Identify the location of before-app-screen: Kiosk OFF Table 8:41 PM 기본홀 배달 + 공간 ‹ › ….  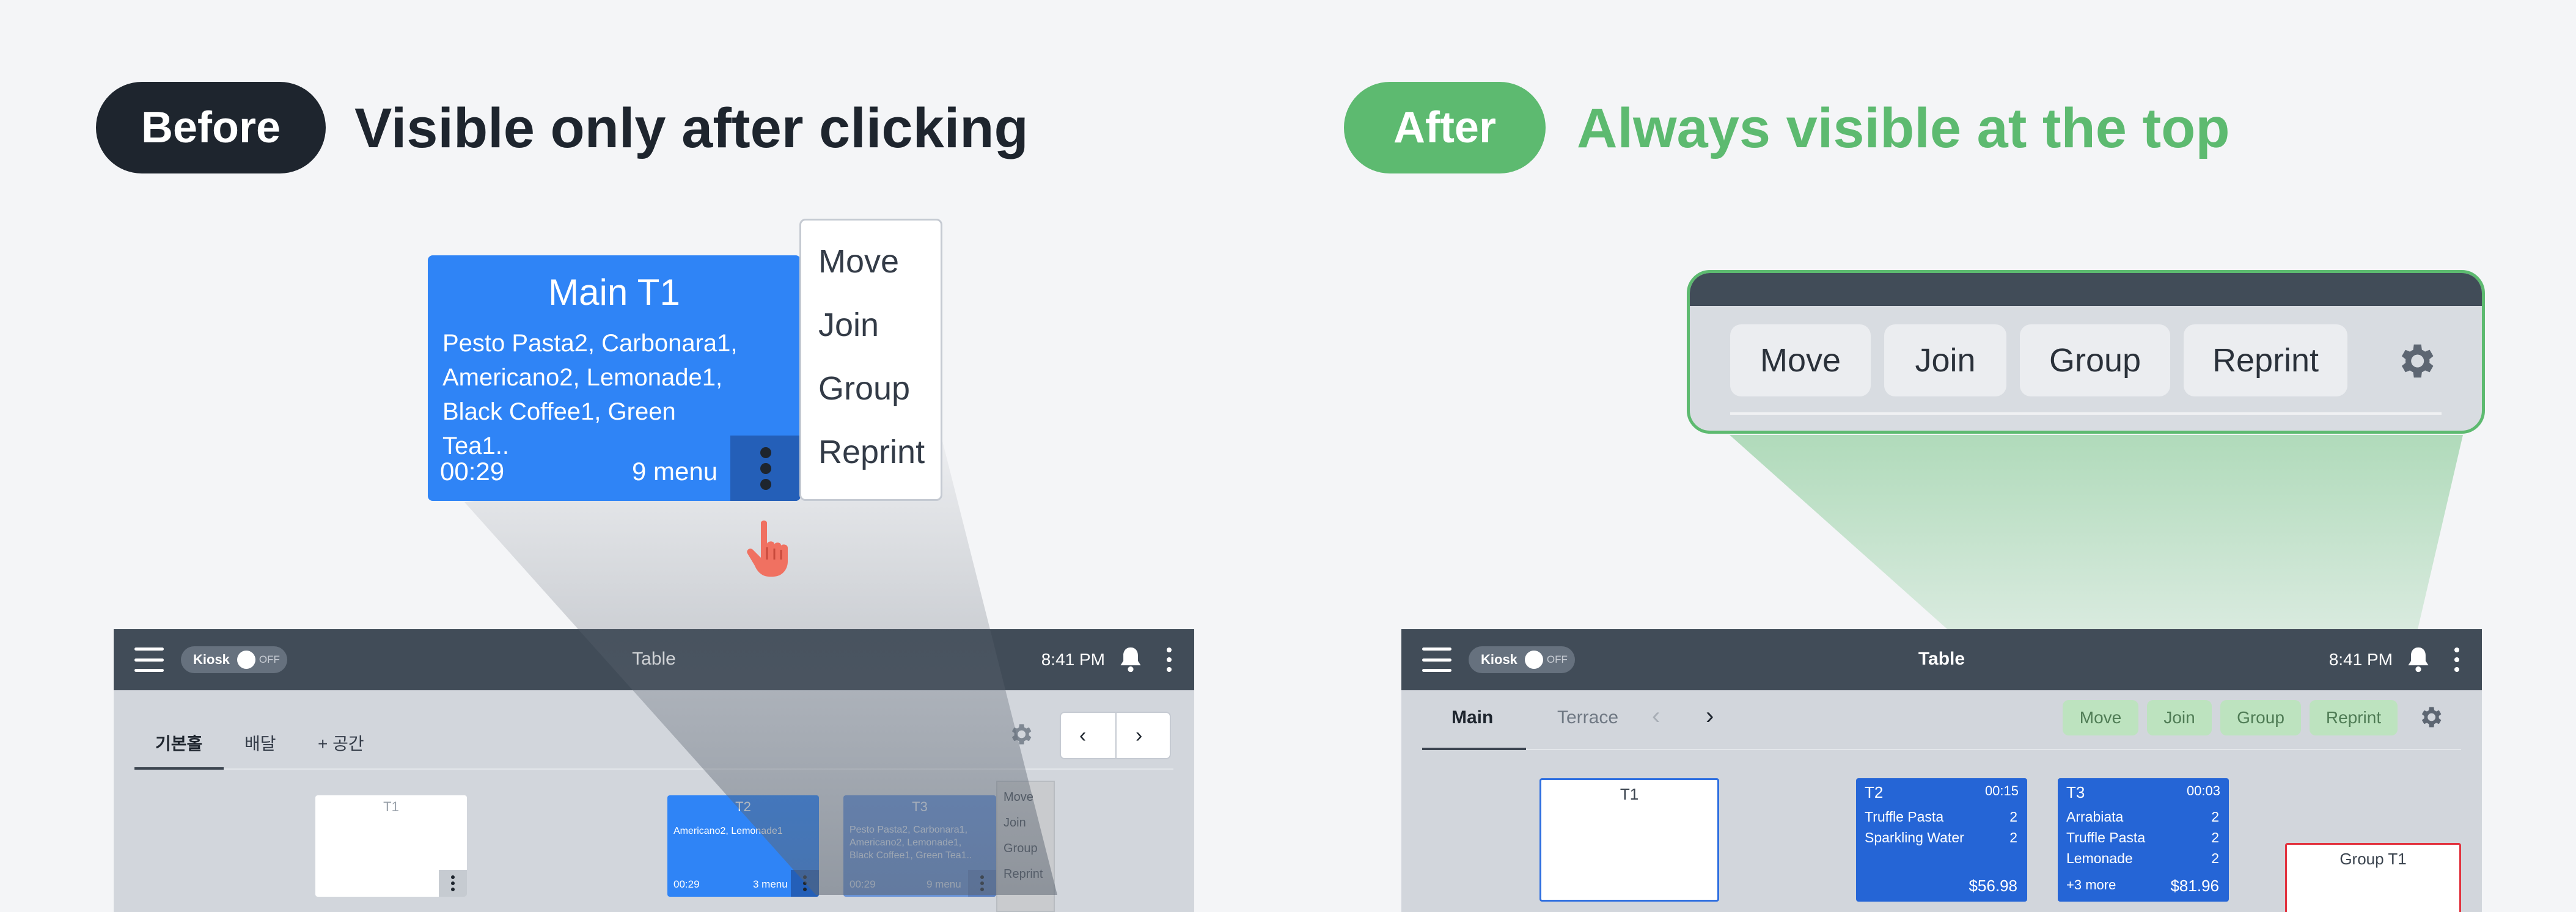
(654, 770).